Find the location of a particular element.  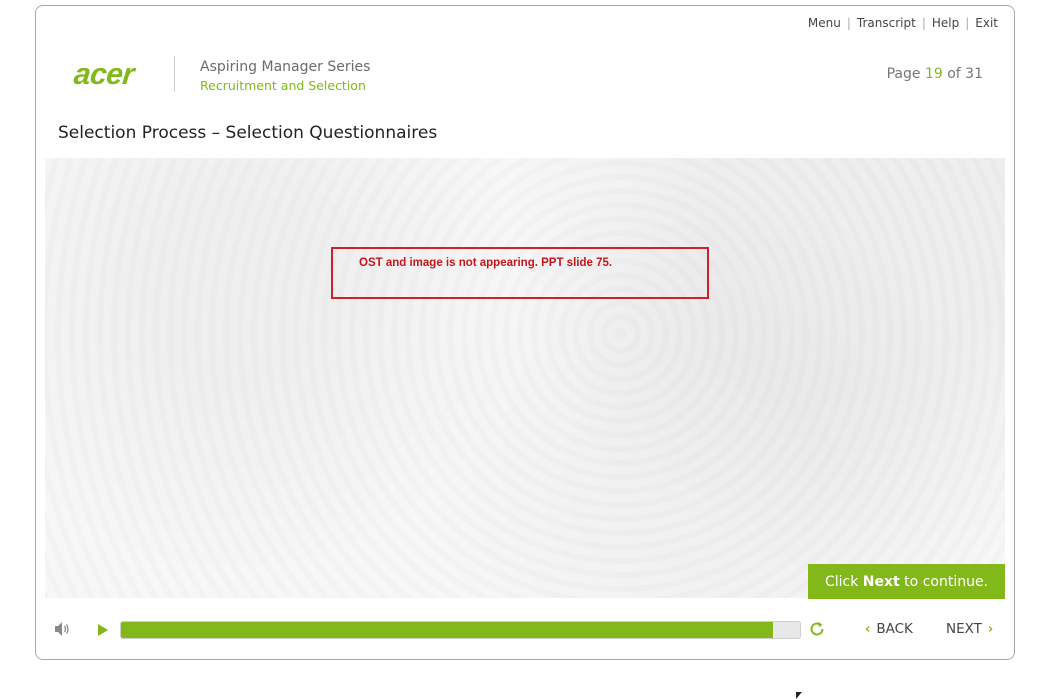

page-label: Page is located at coordinates (903, 74).